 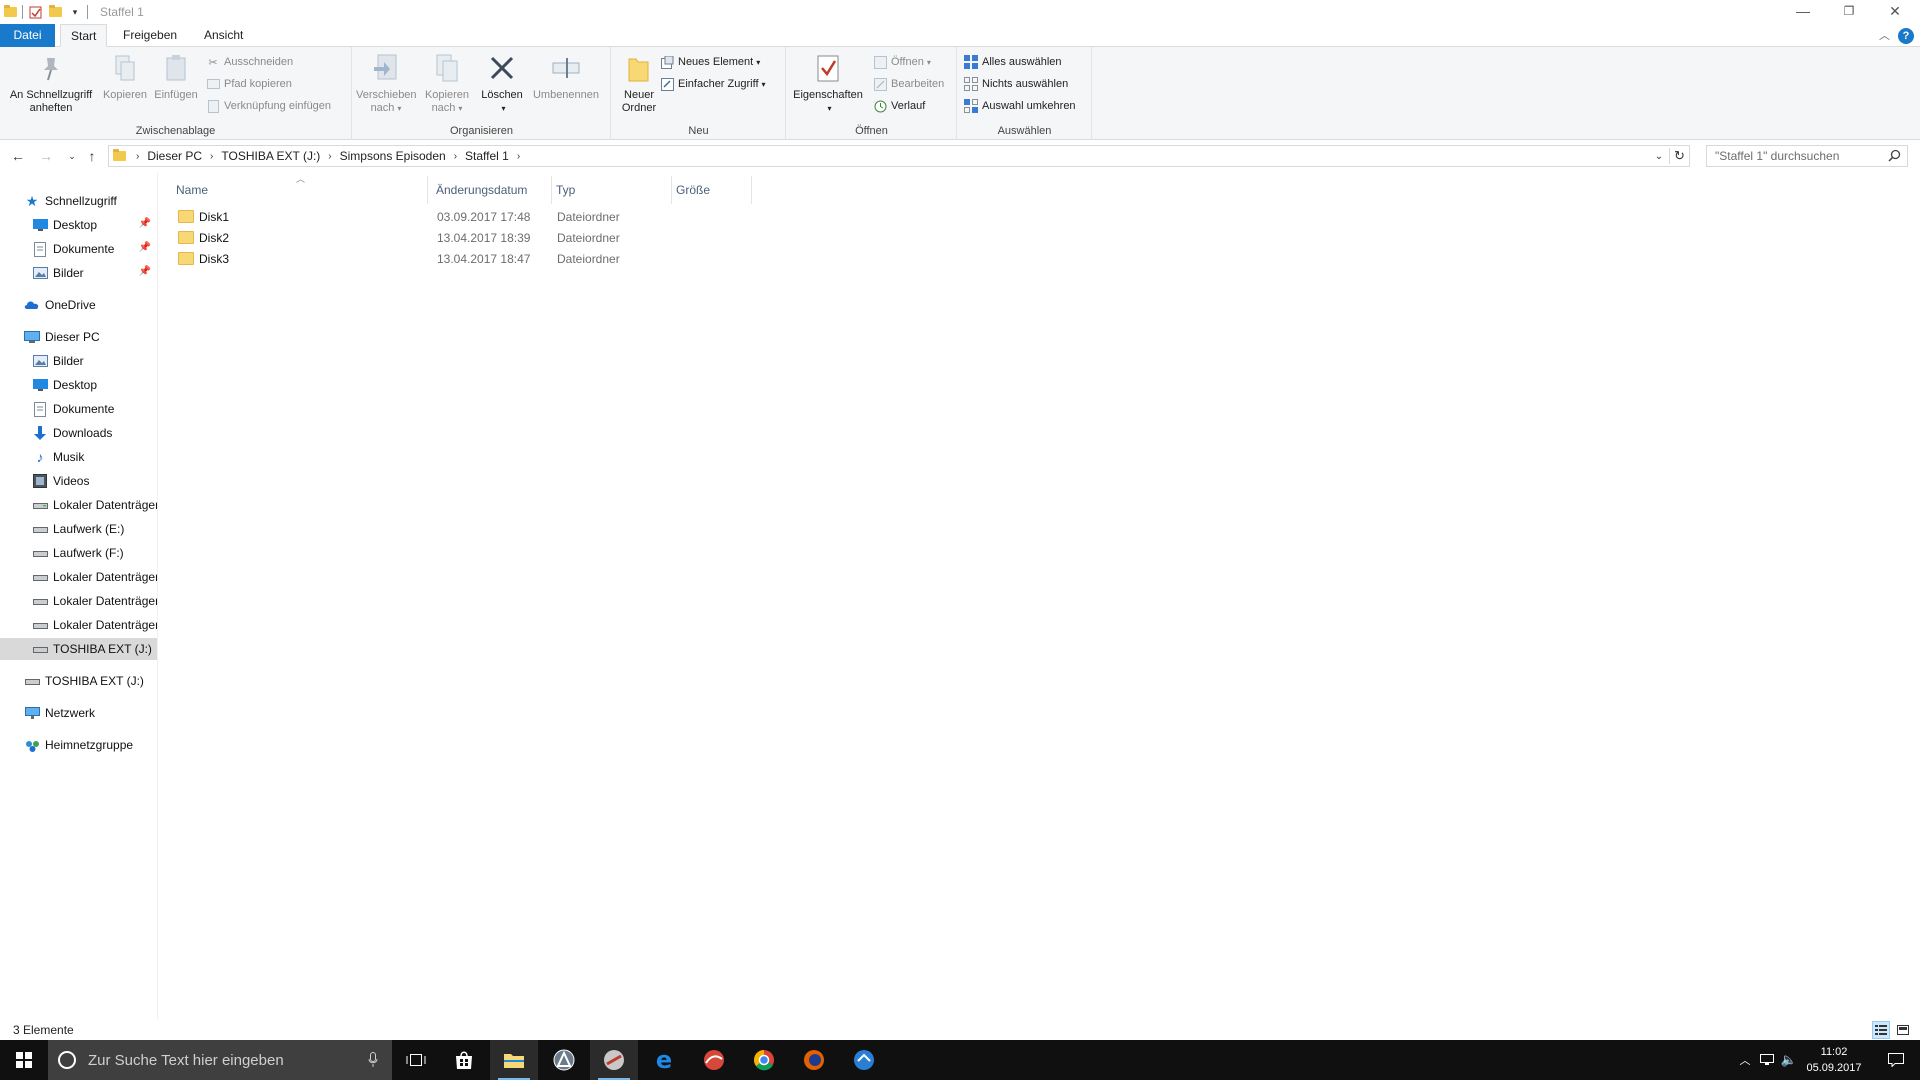 I want to click on nav-pc-pictures: Bilder, so click(x=78, y=361).